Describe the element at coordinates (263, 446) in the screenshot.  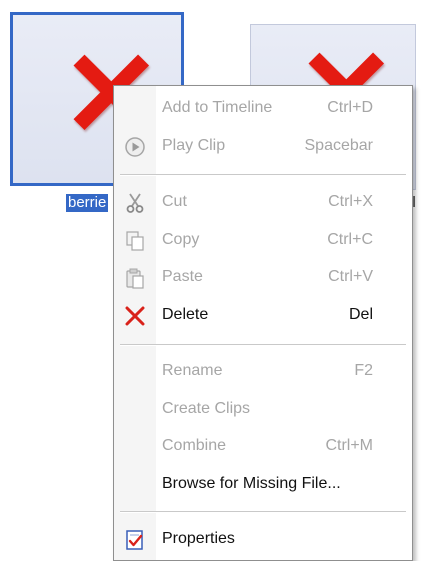
I see `menu-item-combine: Combine Ctrl+M` at that location.